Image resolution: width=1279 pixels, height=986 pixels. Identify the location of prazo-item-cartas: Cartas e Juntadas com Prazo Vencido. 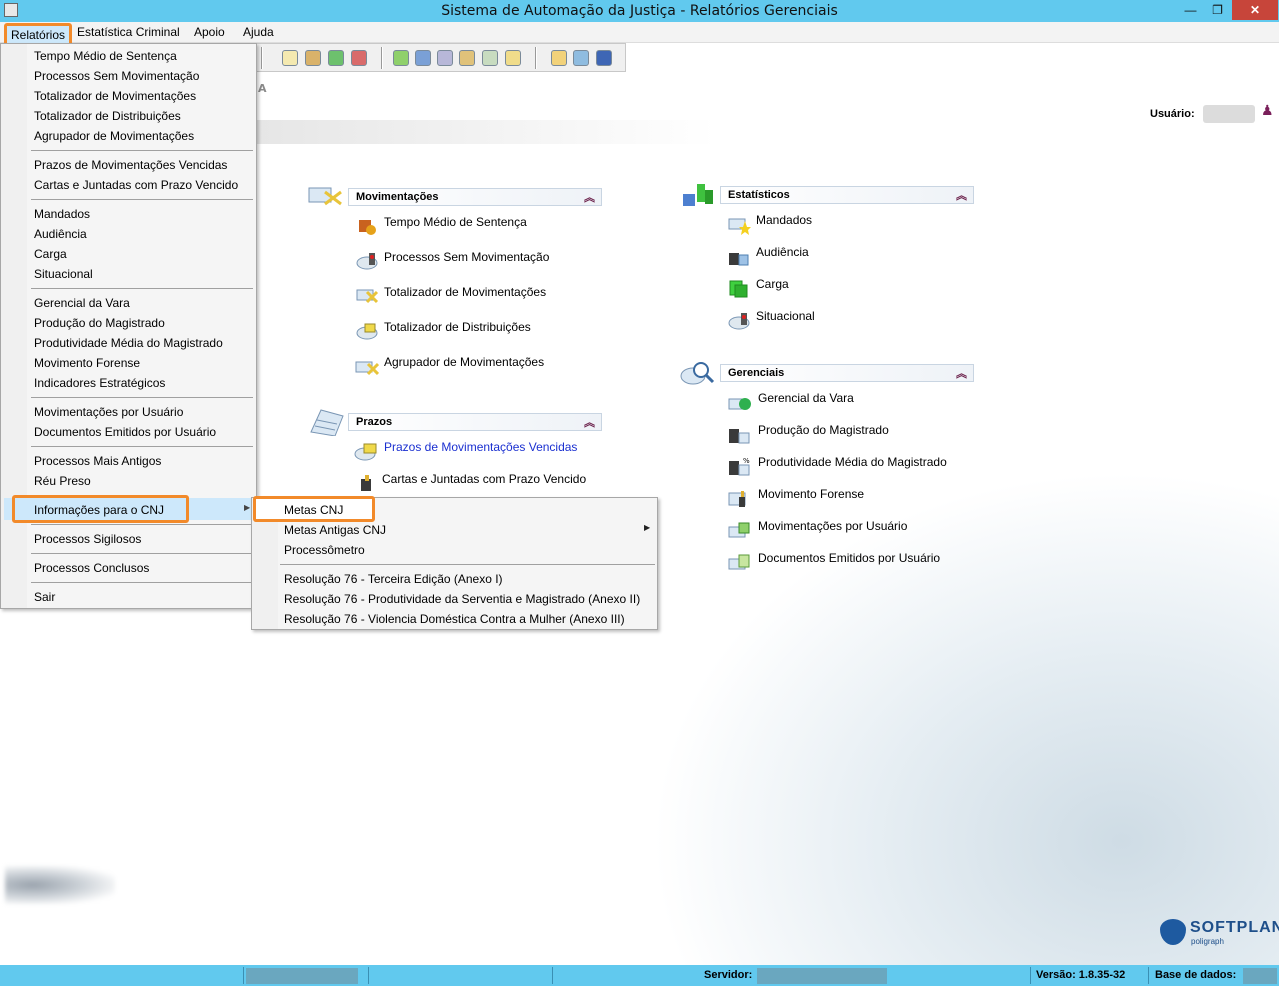
(484, 479).